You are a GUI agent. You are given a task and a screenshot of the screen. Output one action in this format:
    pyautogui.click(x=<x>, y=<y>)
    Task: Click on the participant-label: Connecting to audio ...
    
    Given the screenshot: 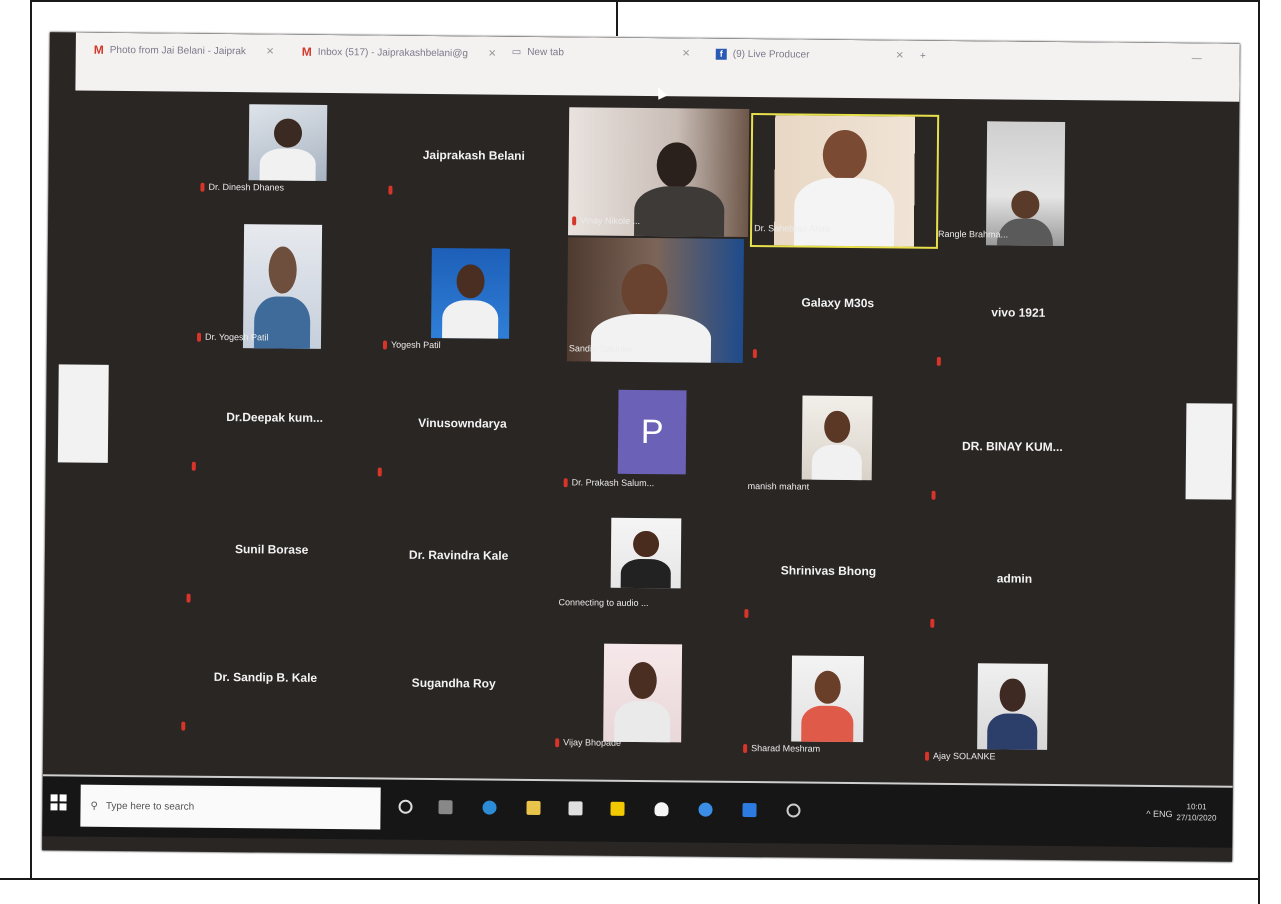 What is the action you would take?
    pyautogui.click(x=603, y=602)
    